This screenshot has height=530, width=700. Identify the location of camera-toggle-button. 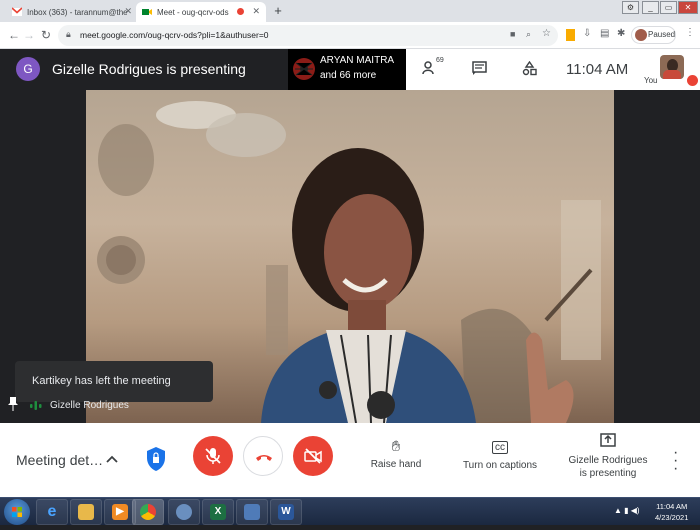
(313, 456).